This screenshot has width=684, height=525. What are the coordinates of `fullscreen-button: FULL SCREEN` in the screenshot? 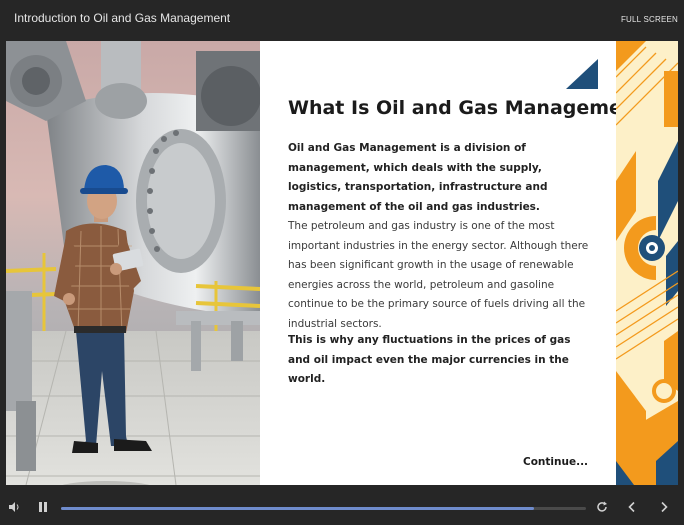 It's located at (649, 19).